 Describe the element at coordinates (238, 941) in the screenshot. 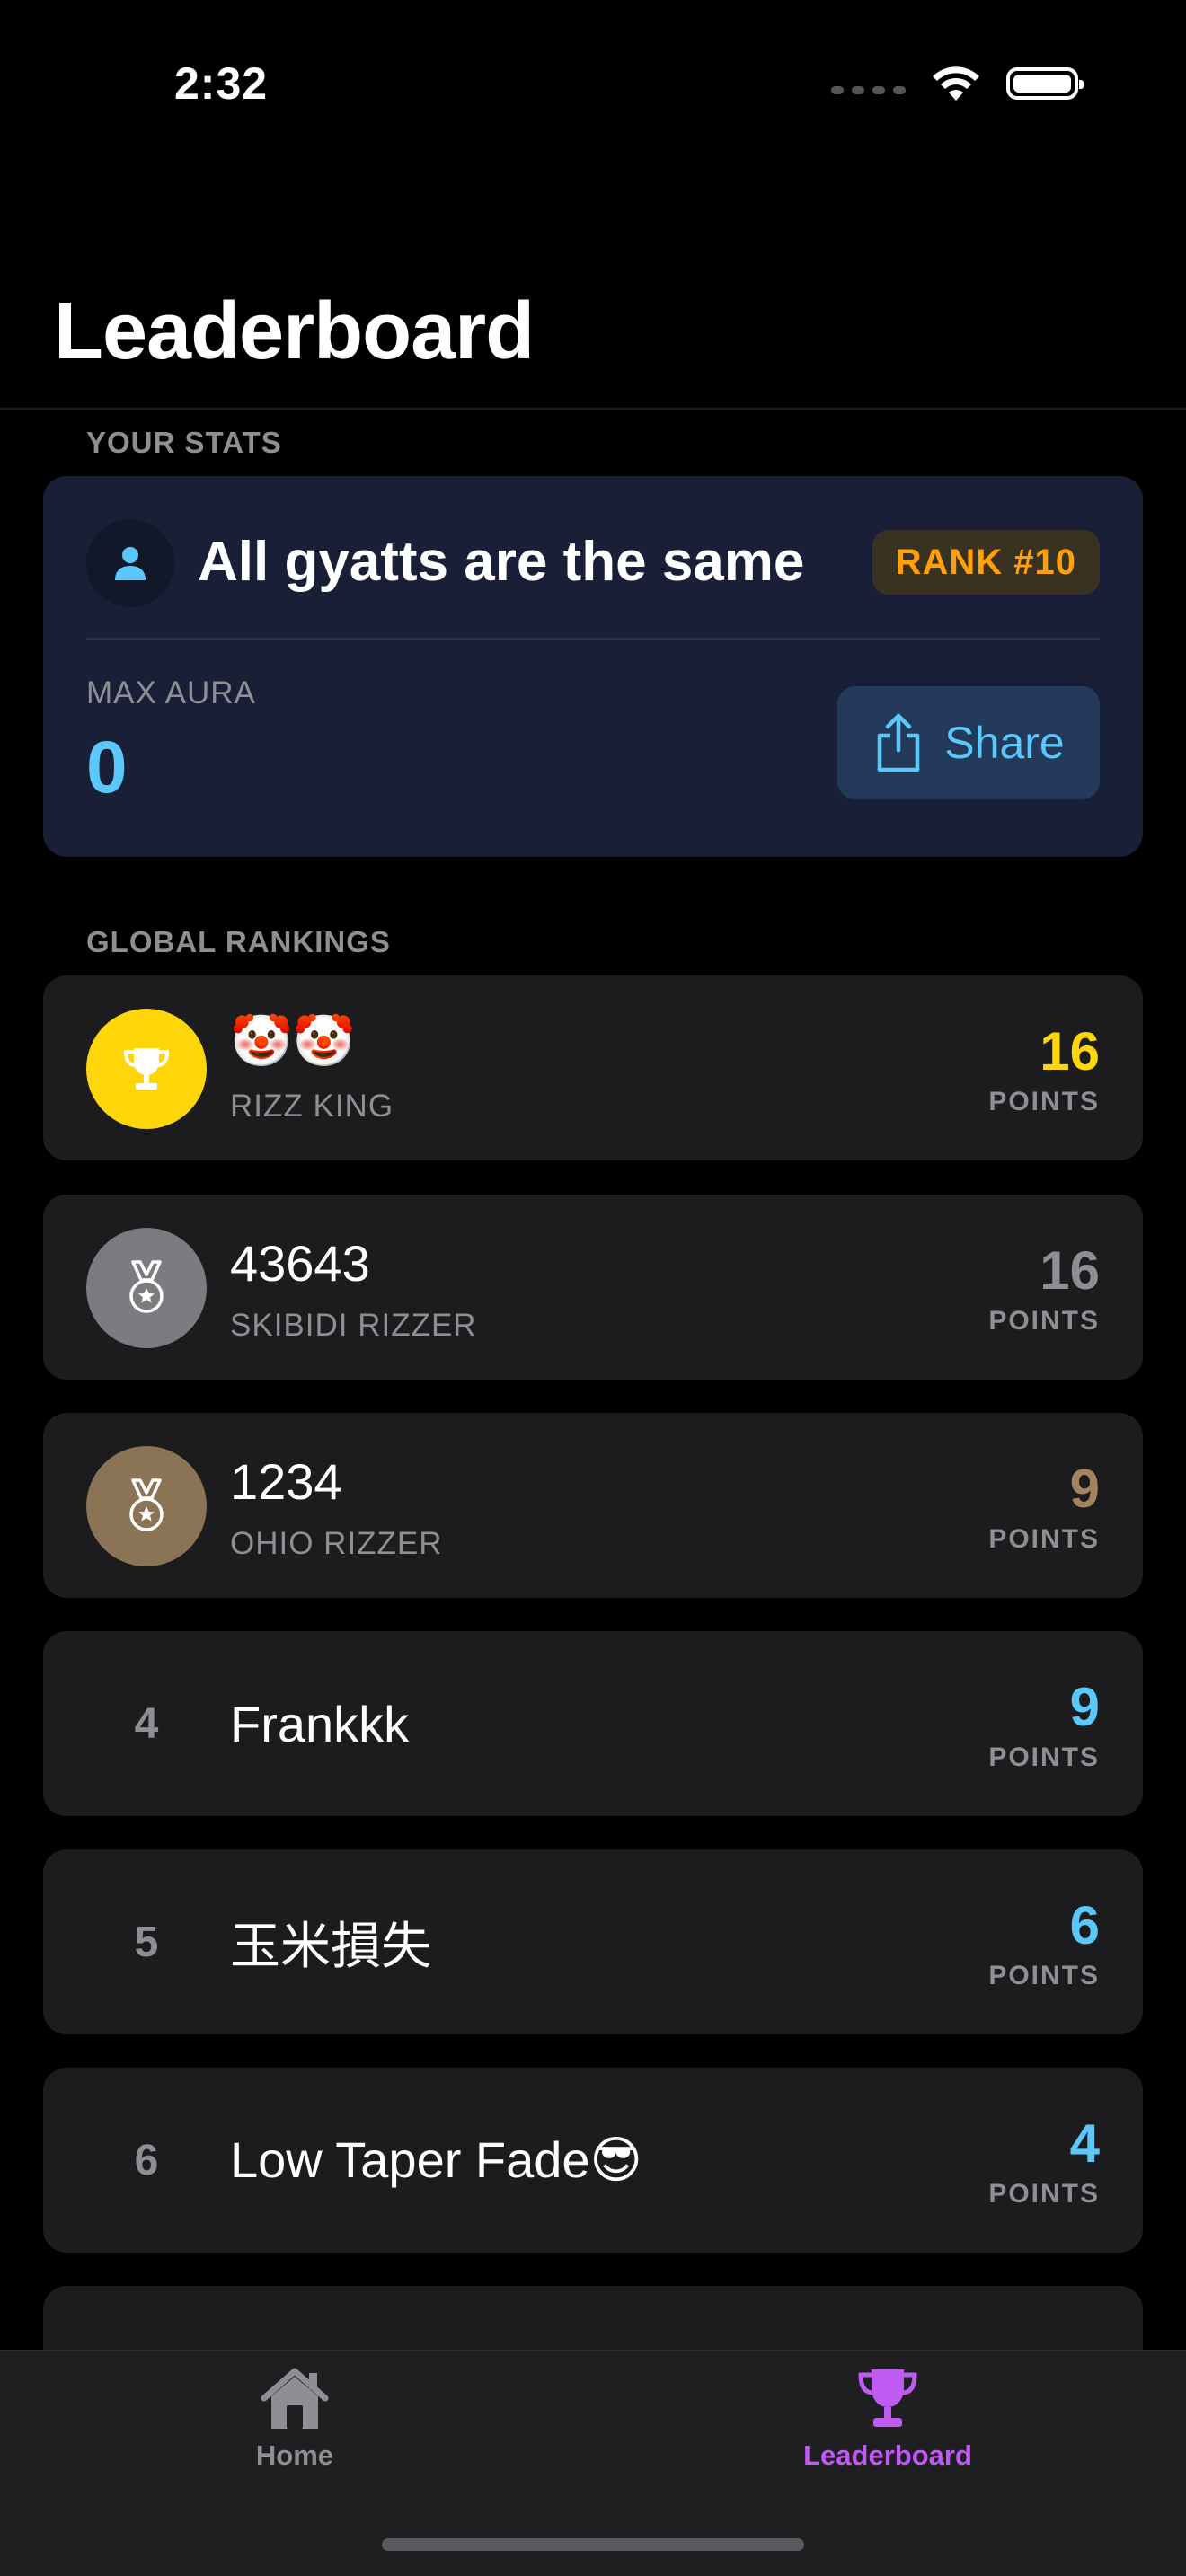

I see `global-rankings-label: GLOBAL RANKINGS` at that location.